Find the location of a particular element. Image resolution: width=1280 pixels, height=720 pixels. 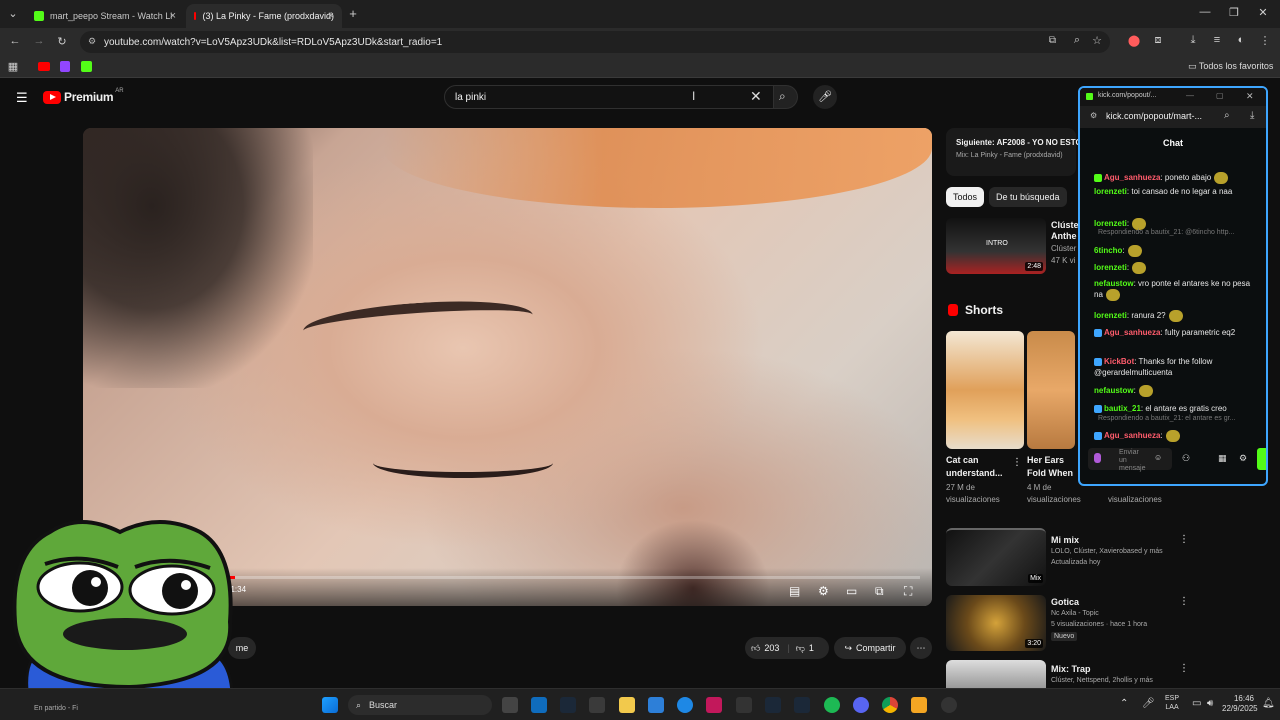

clock: 16:46 22/9/2025 is located at coordinates (1240, 704).